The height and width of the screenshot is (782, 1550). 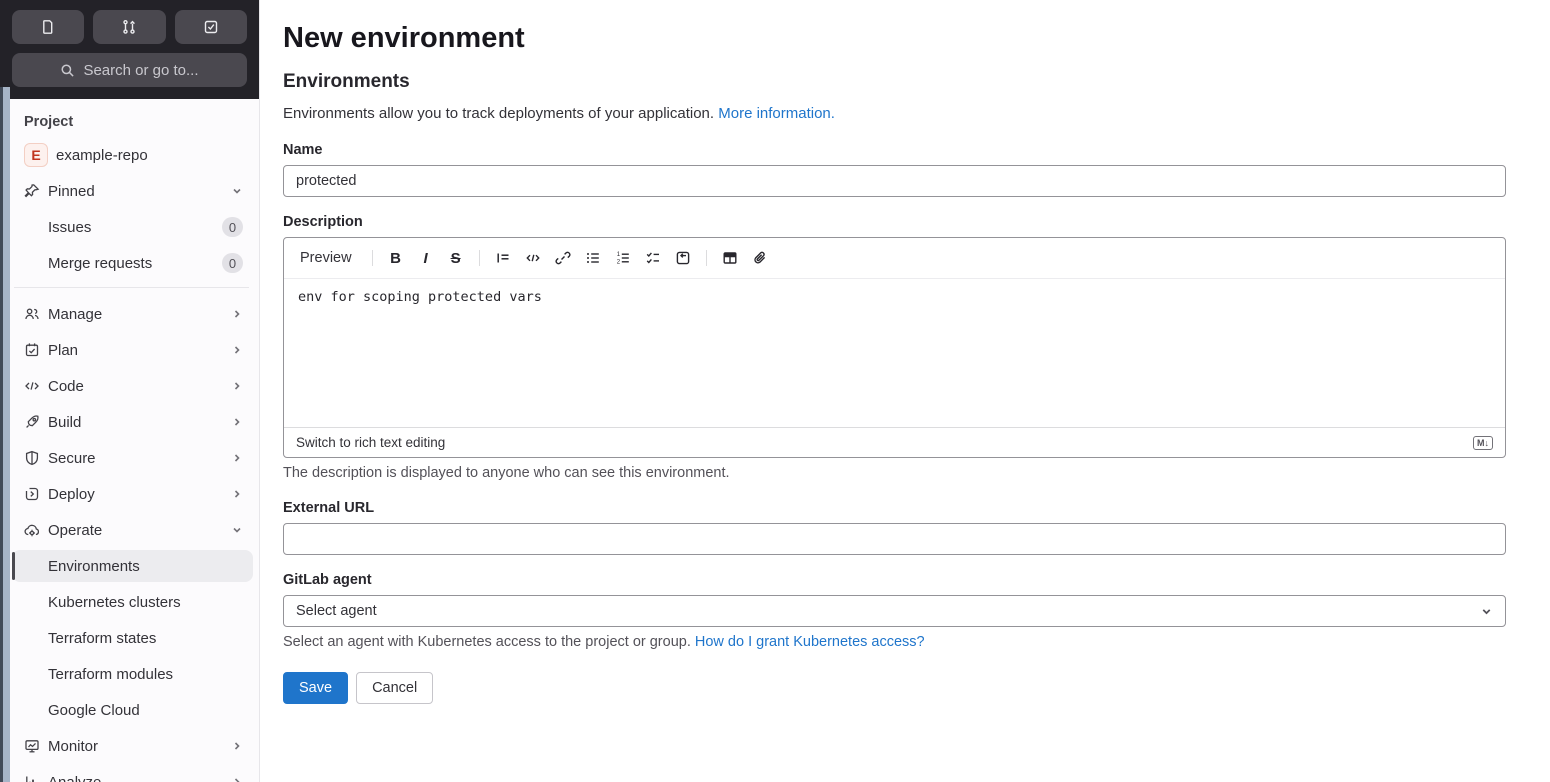 I want to click on description-textarea: env for scoping protected vars, so click(x=894, y=353).